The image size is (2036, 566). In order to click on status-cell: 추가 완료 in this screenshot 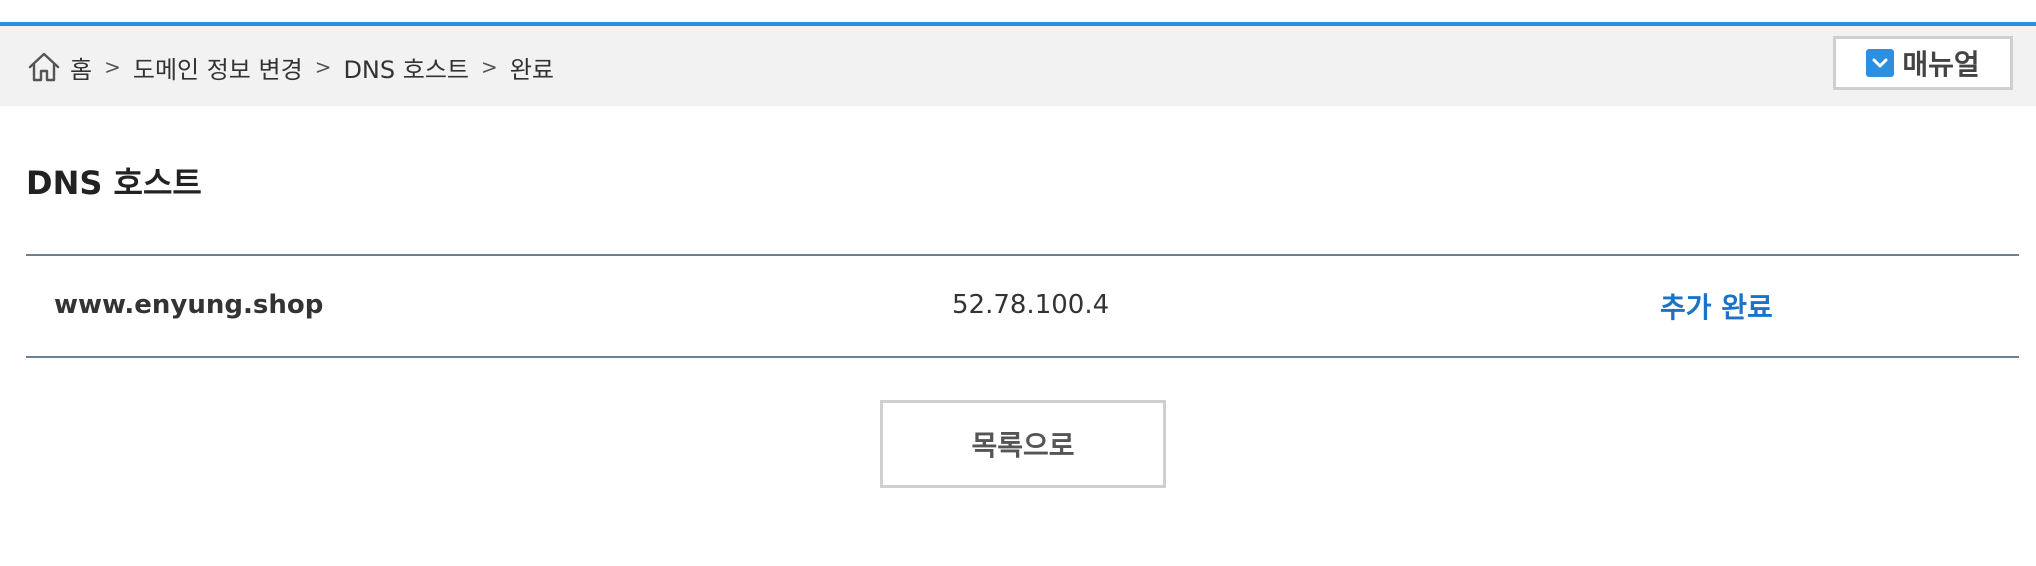, I will do `click(1716, 307)`.